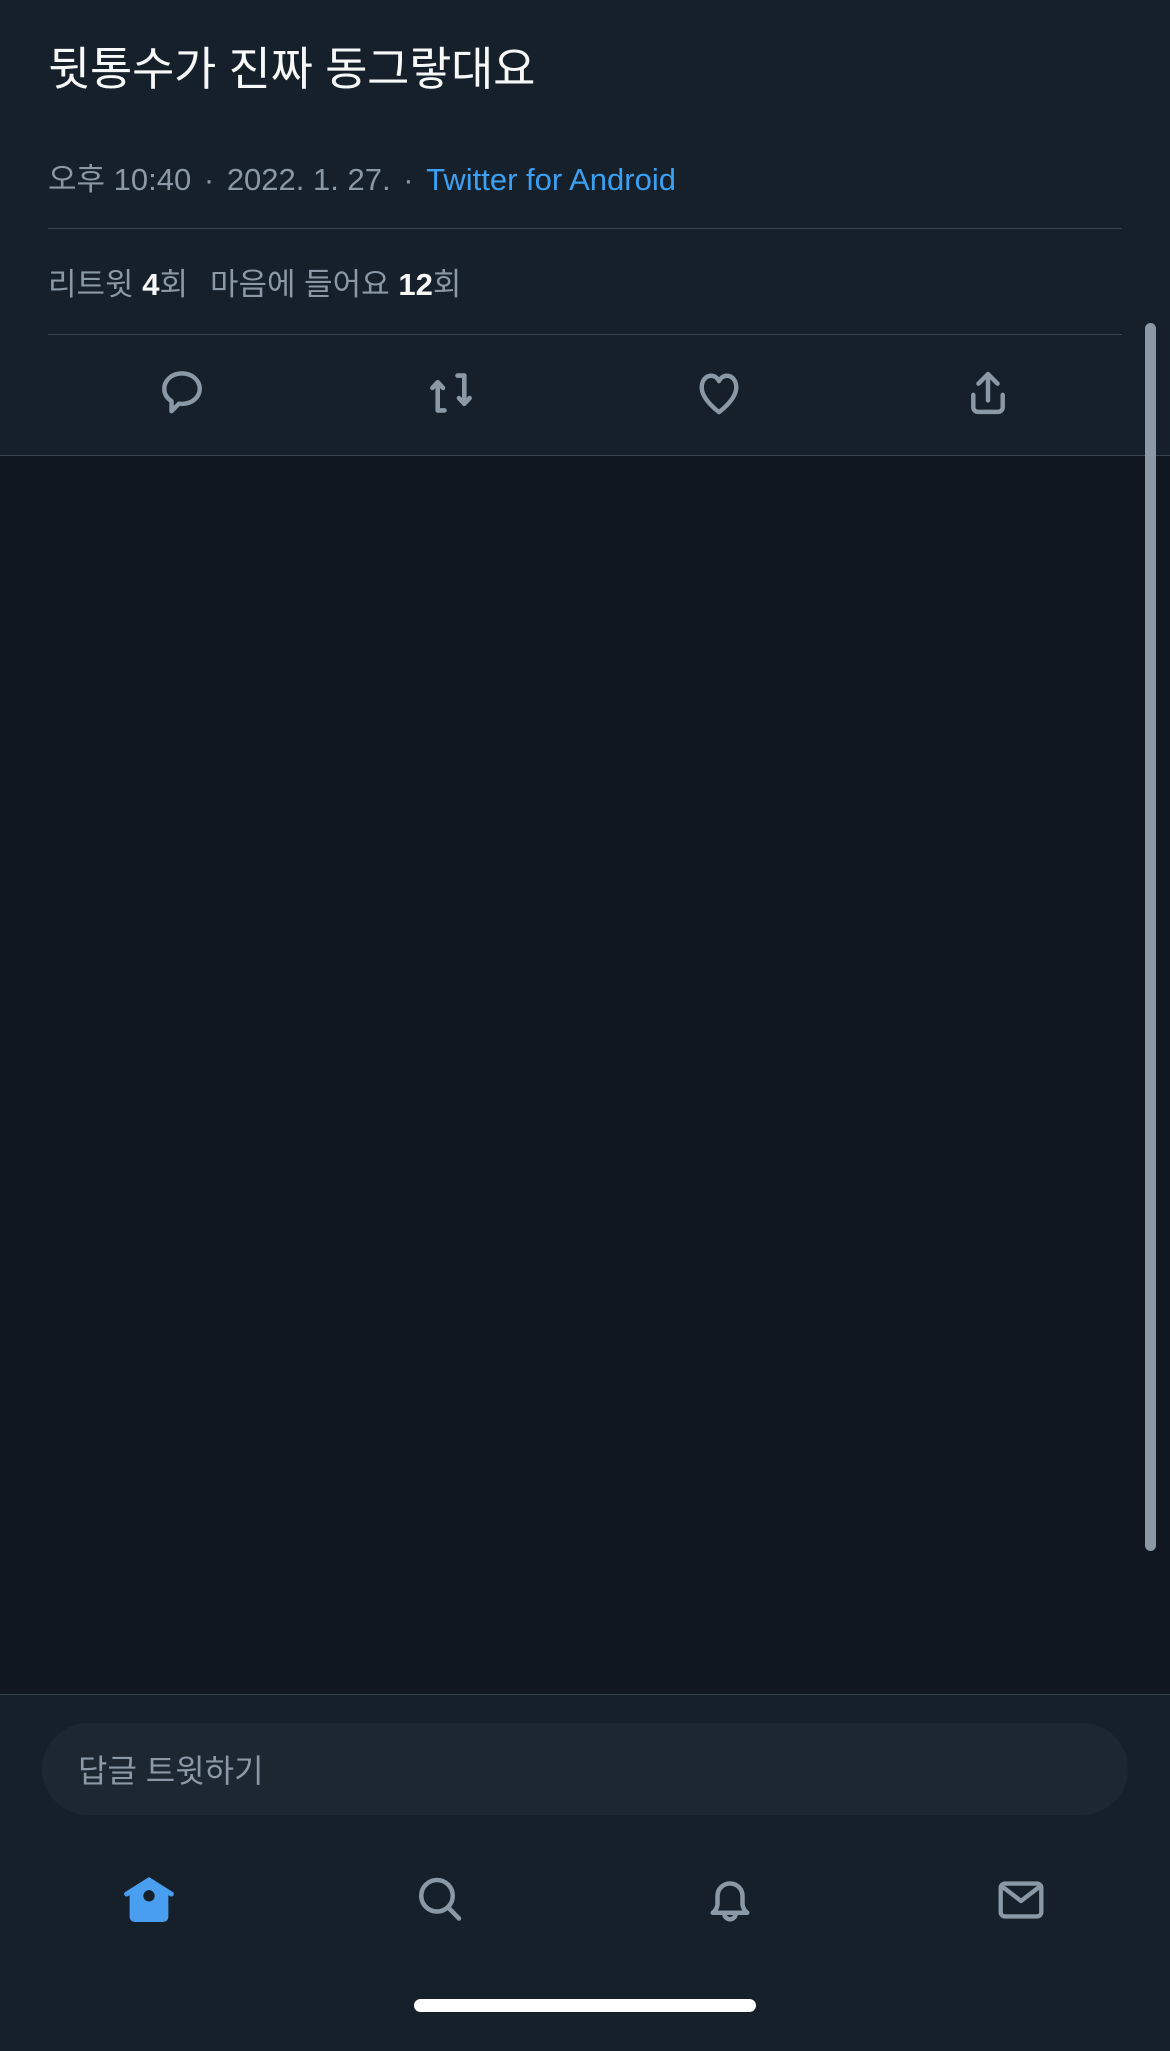 The width and height of the screenshot is (1170, 2051). I want to click on nav-item-search, so click(440, 1900).